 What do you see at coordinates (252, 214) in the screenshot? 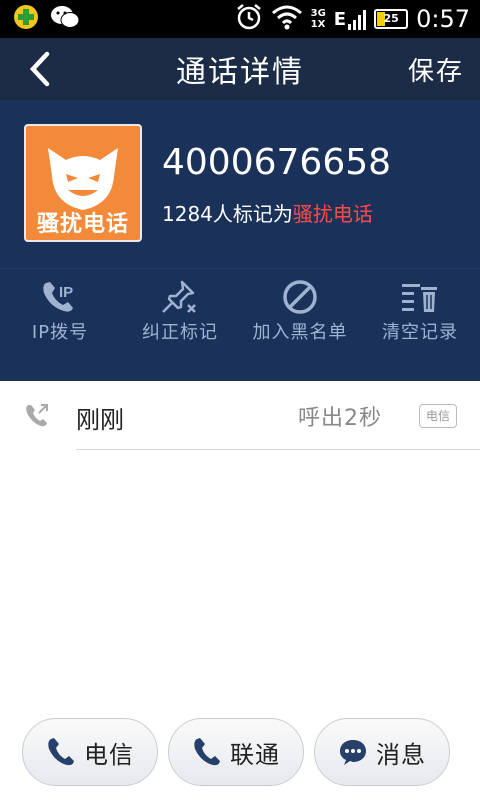
I see `mark-text: 人标记为` at bounding box center [252, 214].